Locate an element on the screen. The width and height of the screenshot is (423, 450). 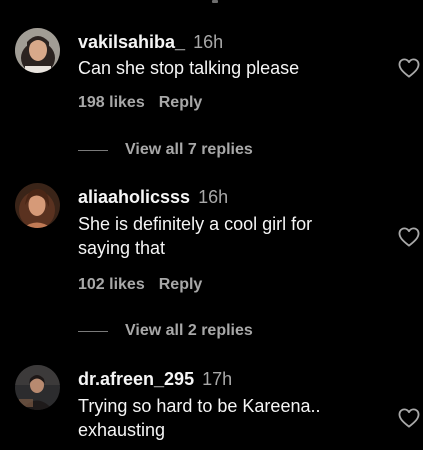
comment-header: vakilsahiba_ 16h is located at coordinates (150, 42).